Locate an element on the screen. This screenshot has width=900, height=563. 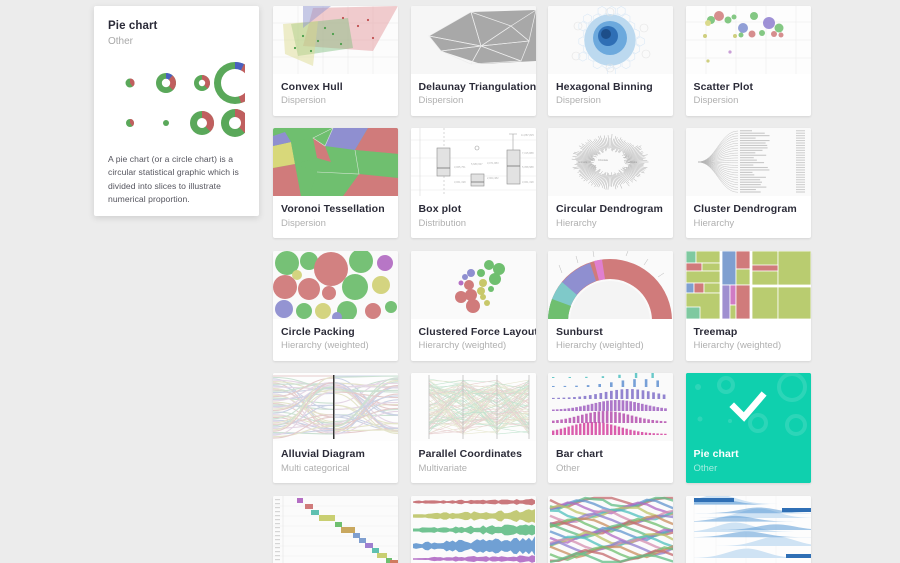
card-label: Box plot Distribution is located at coordinates (473, 217).